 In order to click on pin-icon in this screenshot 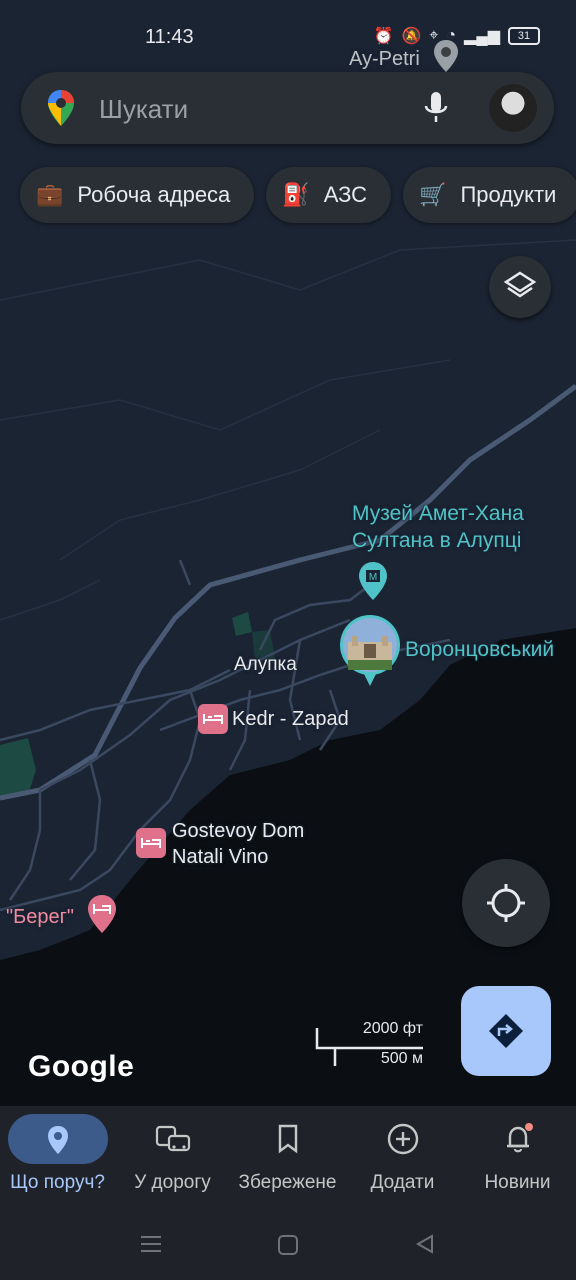, I will do `click(57, 1140)`.